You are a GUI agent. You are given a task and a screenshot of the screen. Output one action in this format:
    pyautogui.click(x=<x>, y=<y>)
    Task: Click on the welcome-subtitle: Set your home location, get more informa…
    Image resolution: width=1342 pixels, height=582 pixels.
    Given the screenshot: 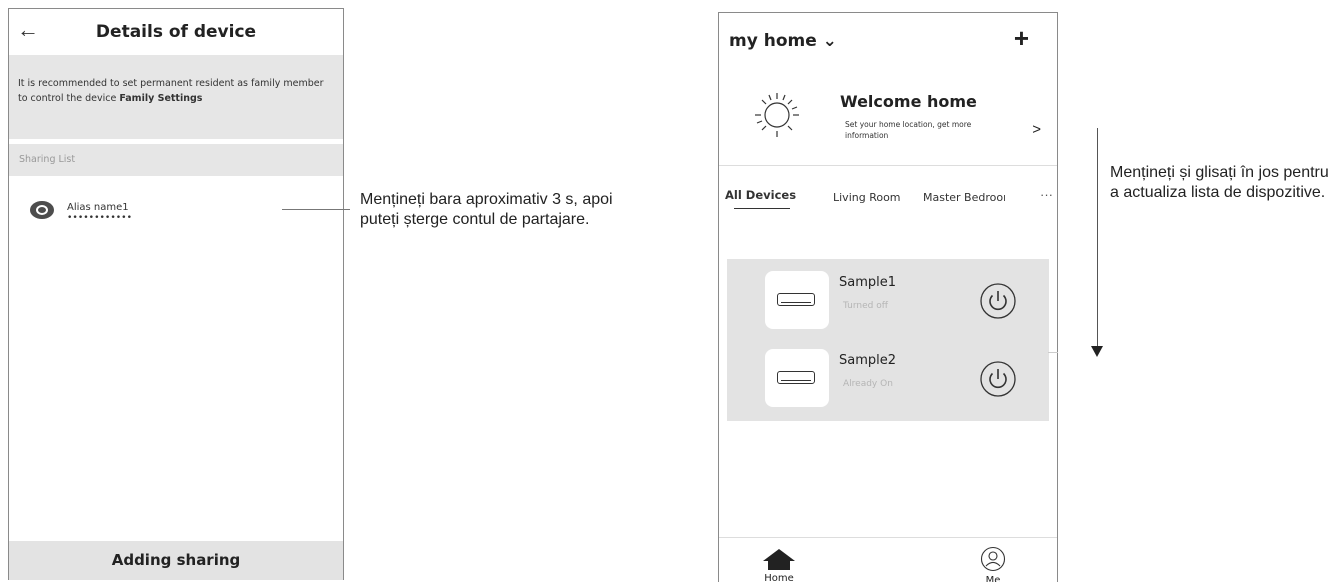 What is the action you would take?
    pyautogui.click(x=908, y=130)
    